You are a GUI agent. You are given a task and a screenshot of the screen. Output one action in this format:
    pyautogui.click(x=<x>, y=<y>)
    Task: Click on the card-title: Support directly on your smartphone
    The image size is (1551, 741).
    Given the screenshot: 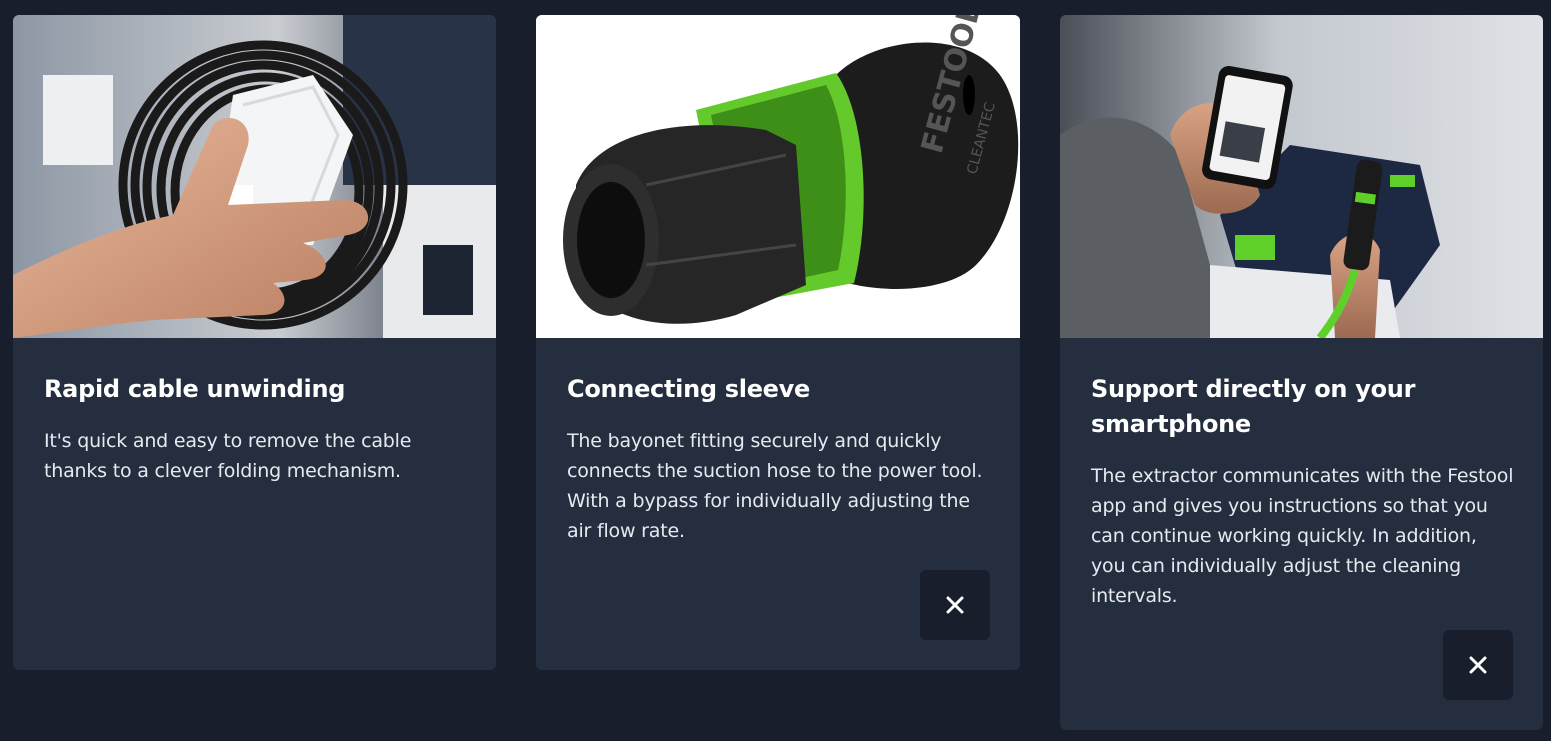 What is the action you would take?
    pyautogui.click(x=1253, y=406)
    